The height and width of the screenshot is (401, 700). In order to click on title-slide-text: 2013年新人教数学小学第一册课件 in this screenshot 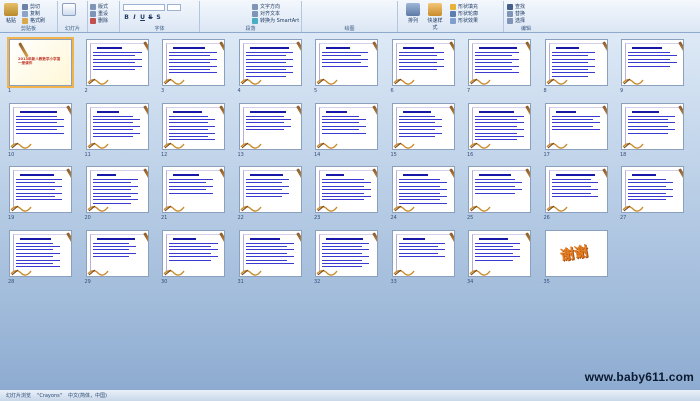, I will do `click(39, 61)`.